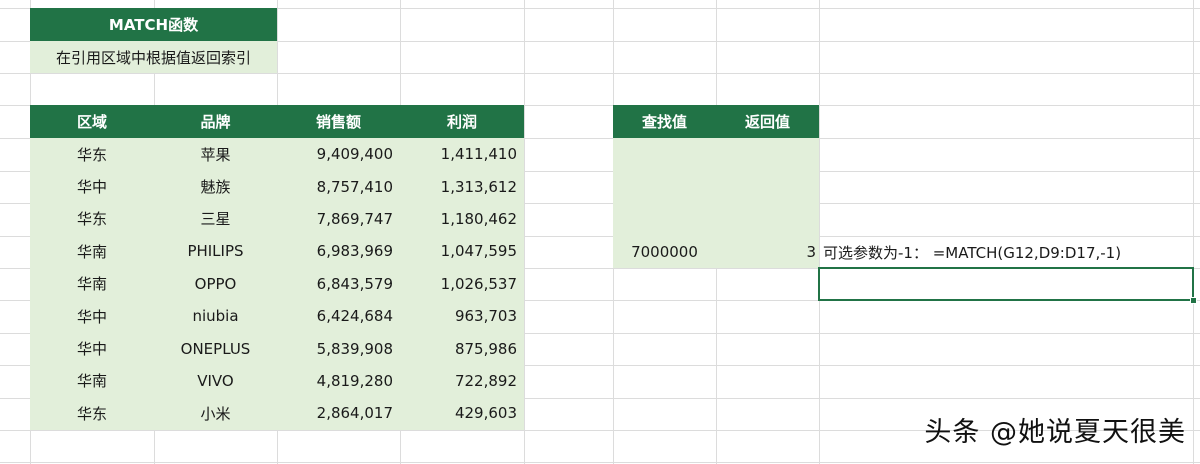  What do you see at coordinates (215, 413) in the screenshot?
I see `table-cell-brand: 小米` at bounding box center [215, 413].